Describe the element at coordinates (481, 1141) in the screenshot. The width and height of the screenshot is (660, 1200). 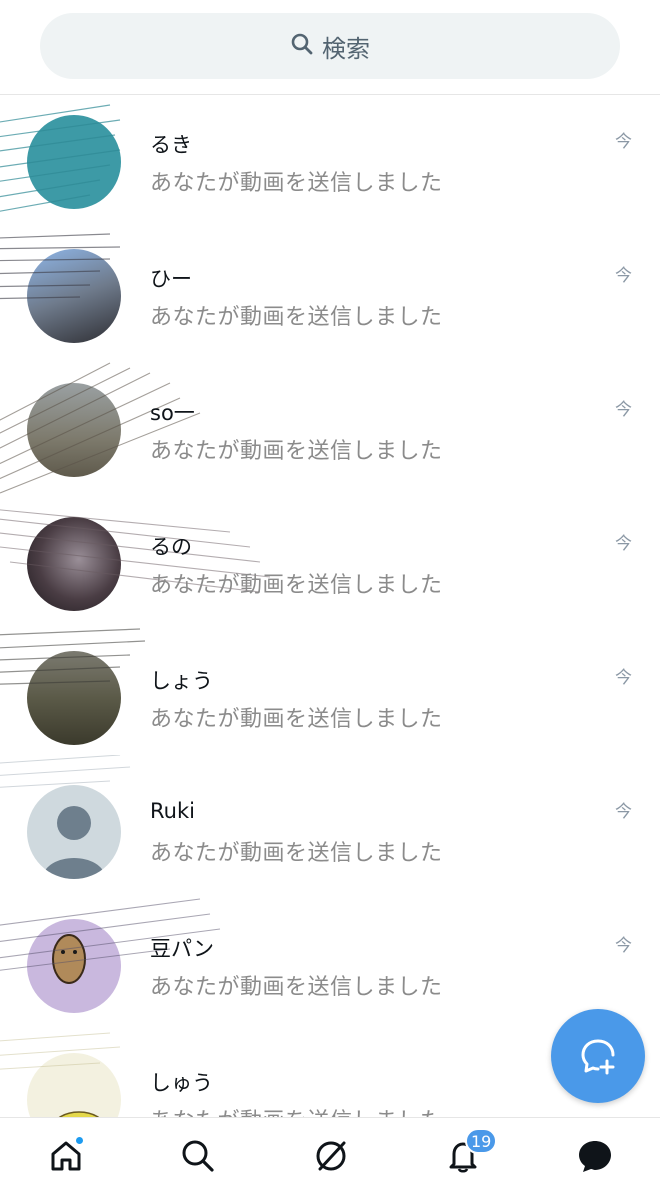
I see `notification-count-badge: 19` at that location.